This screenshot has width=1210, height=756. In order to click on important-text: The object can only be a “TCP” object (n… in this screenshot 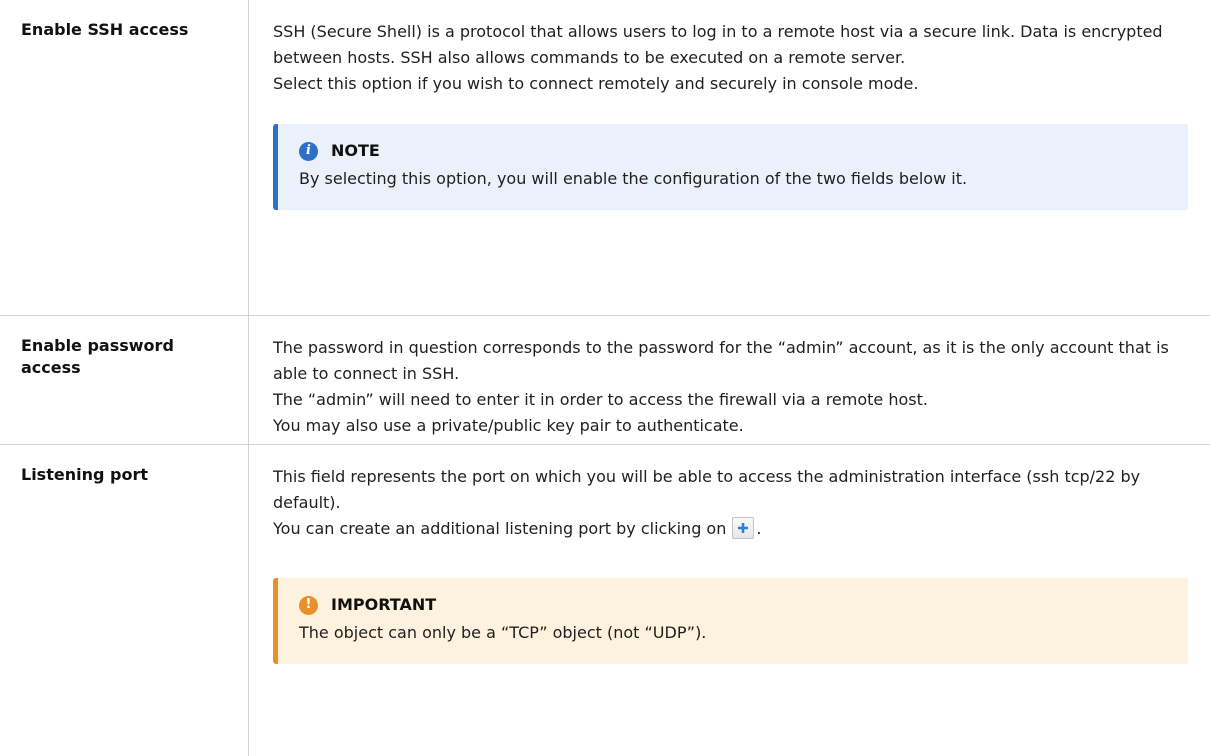, I will do `click(734, 633)`.